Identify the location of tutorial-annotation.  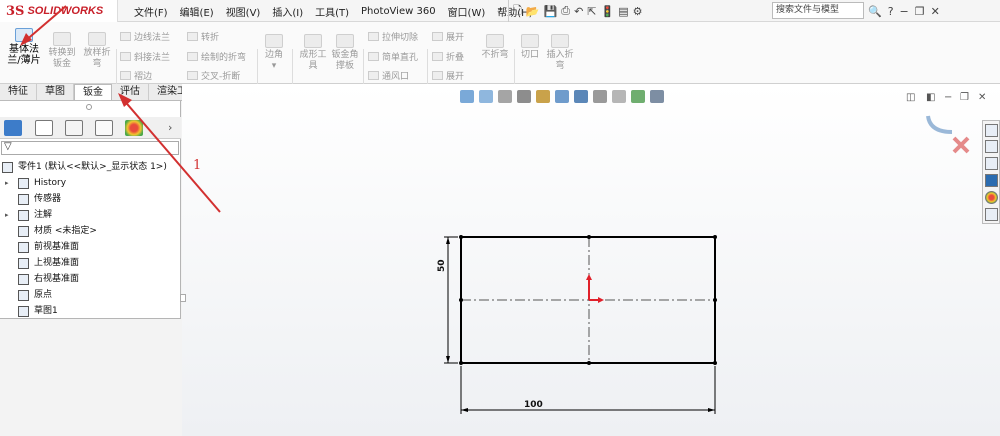
(120, 109).